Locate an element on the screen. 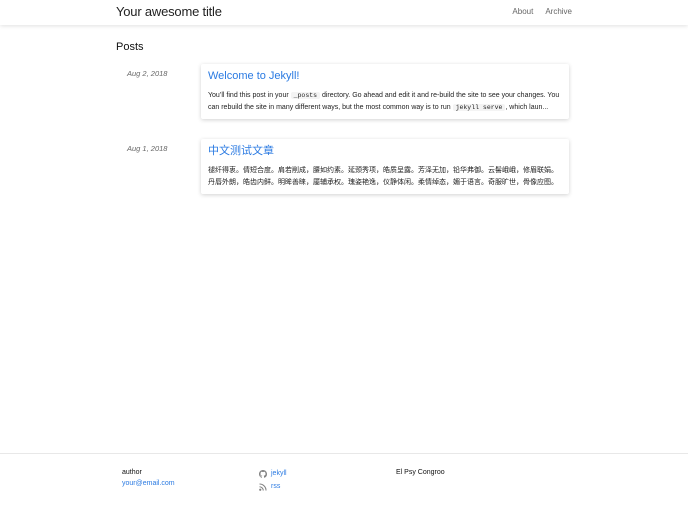 The image size is (688, 512). rss-link: rss is located at coordinates (275, 486).